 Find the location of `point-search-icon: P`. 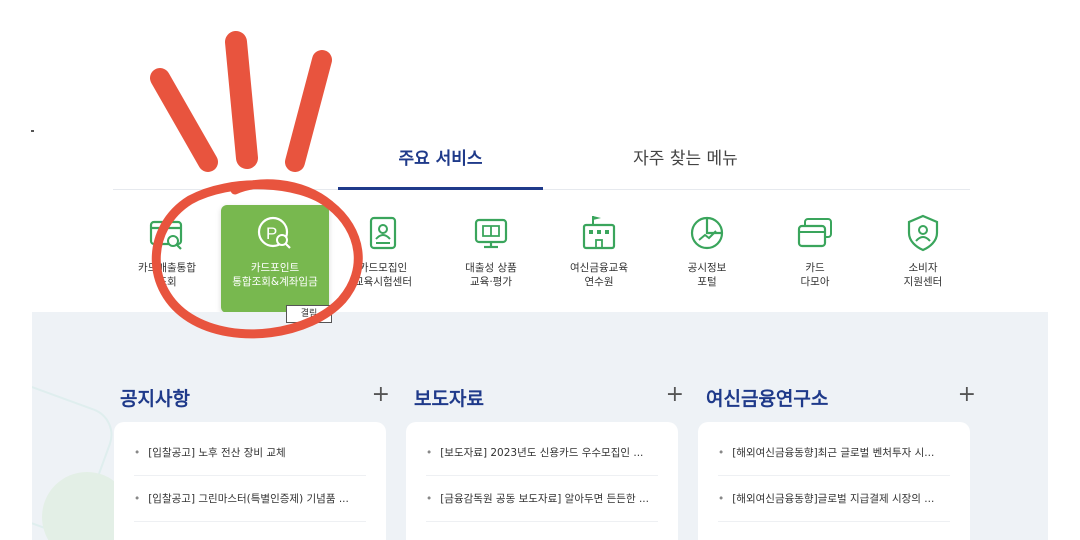

point-search-icon: P is located at coordinates (274, 232).